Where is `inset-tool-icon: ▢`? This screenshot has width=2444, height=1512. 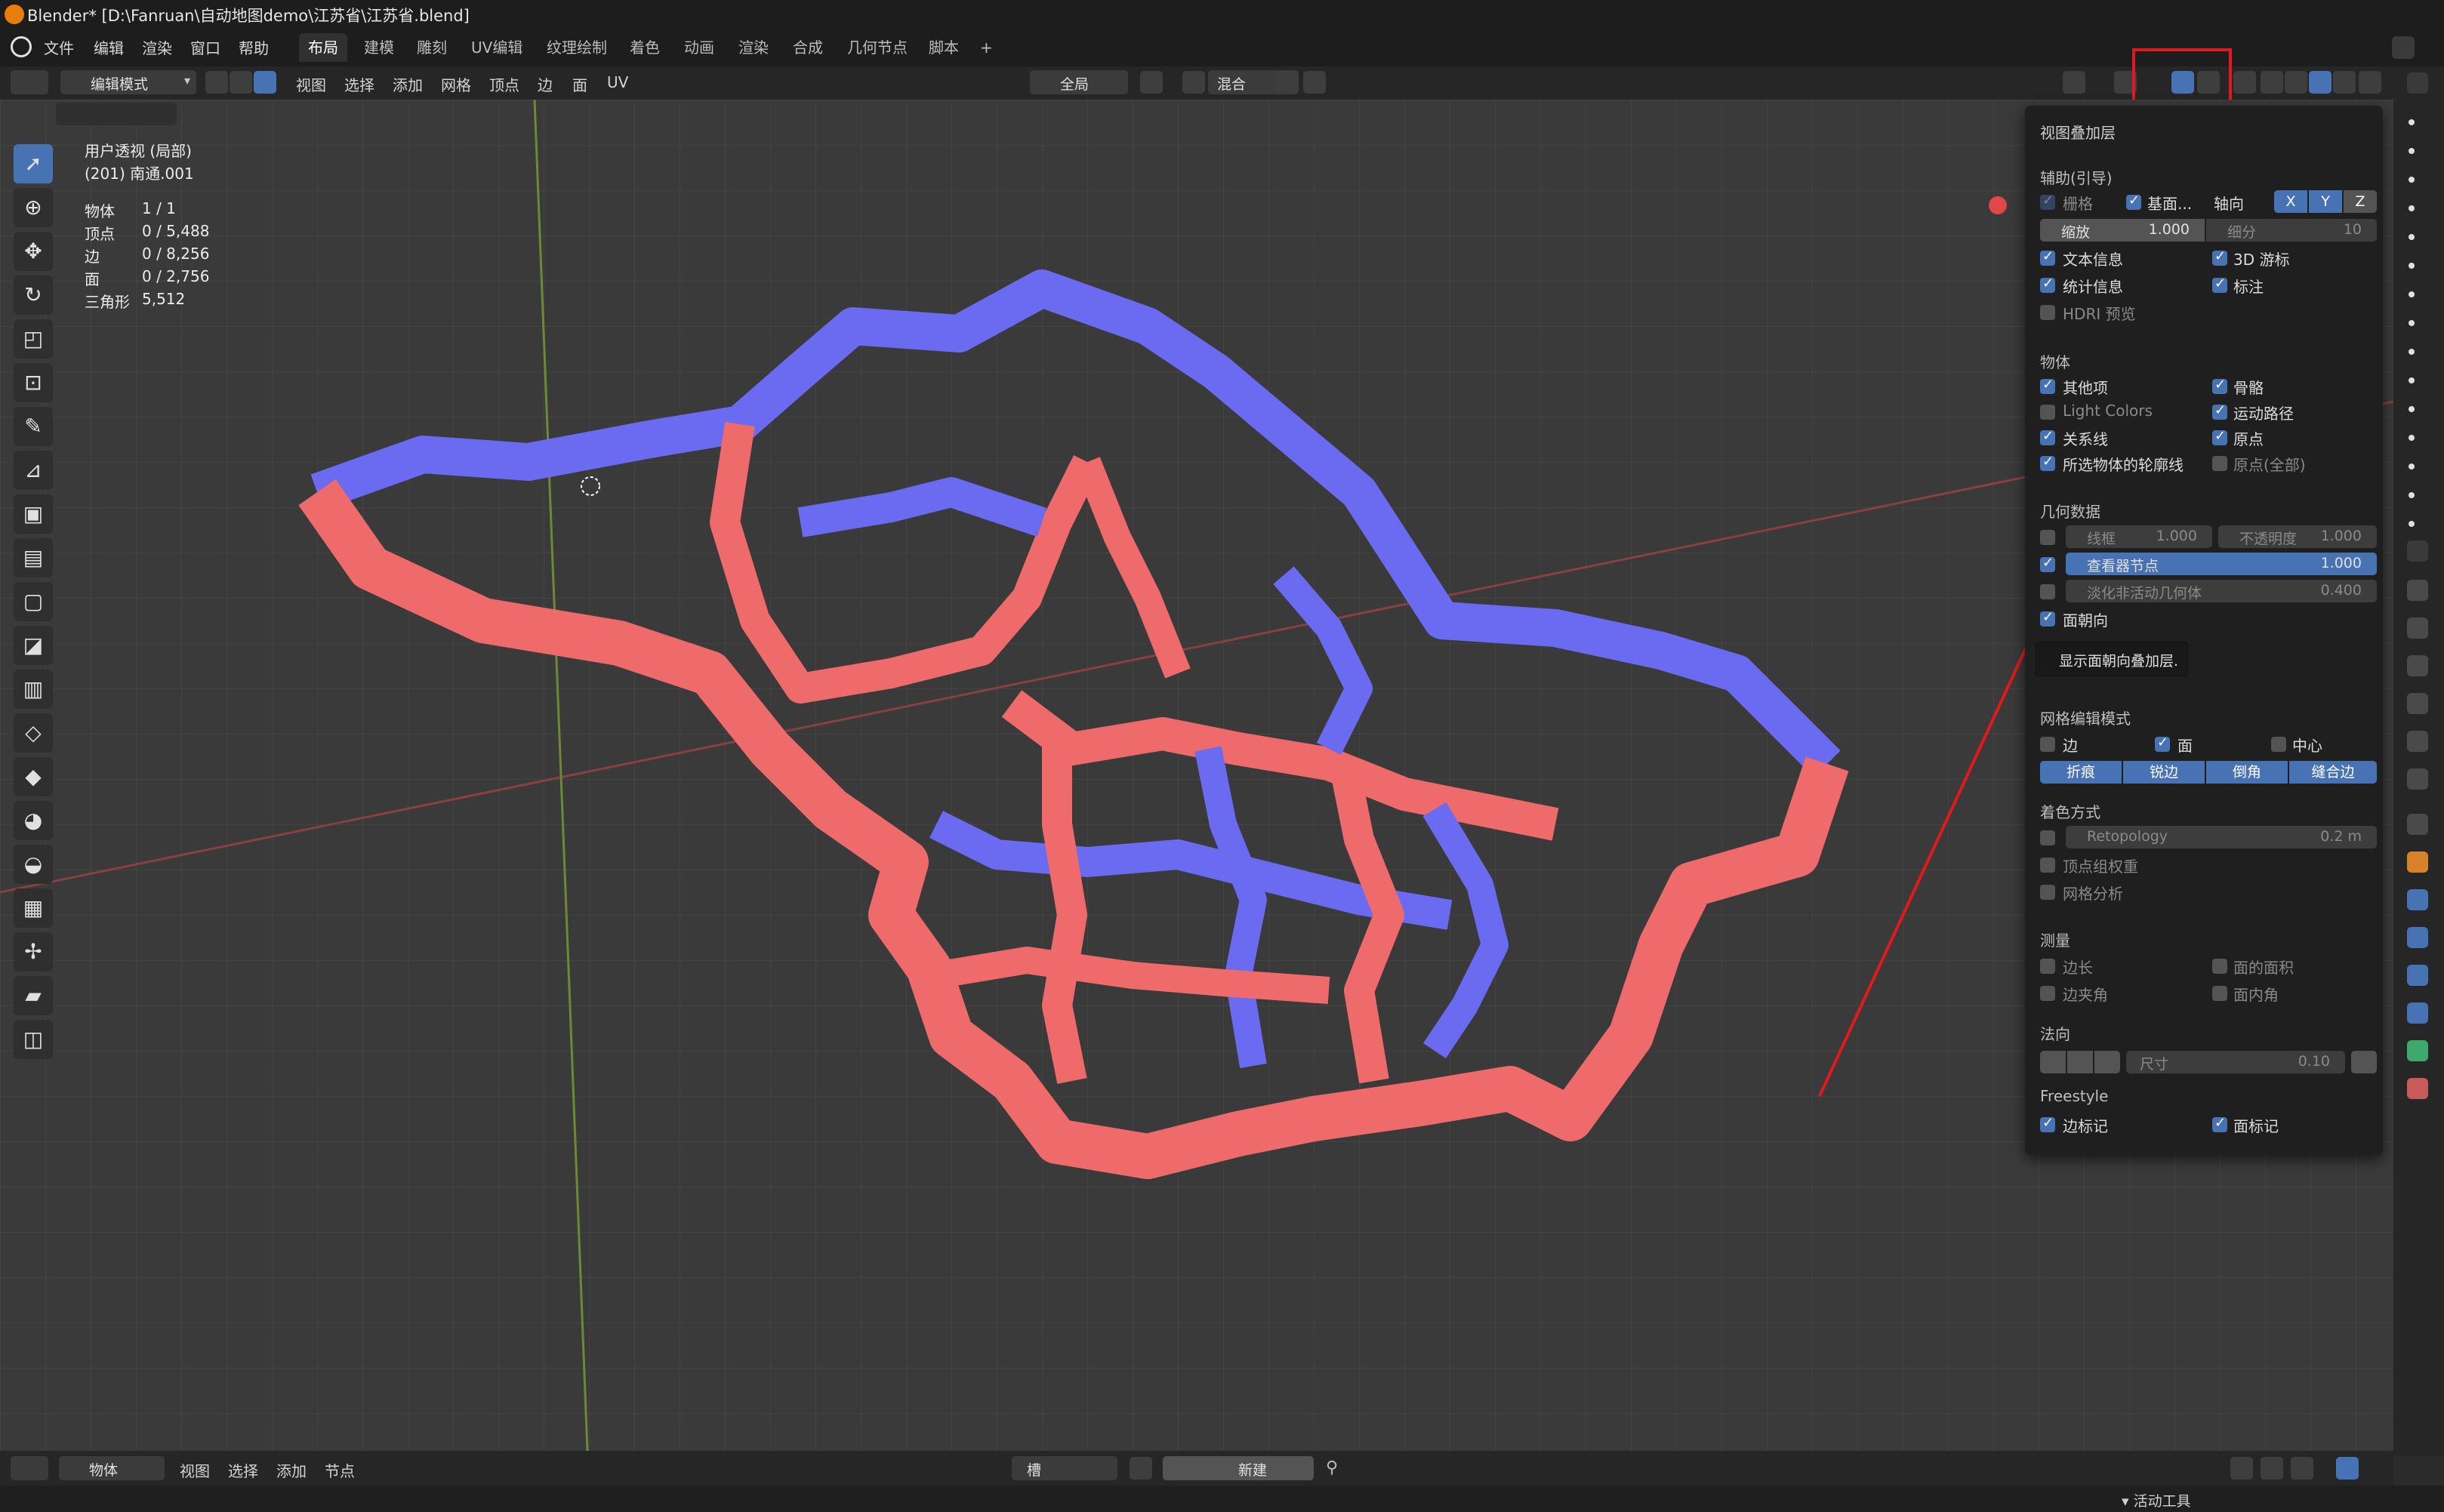 inset-tool-icon: ▢ is located at coordinates (33, 601).